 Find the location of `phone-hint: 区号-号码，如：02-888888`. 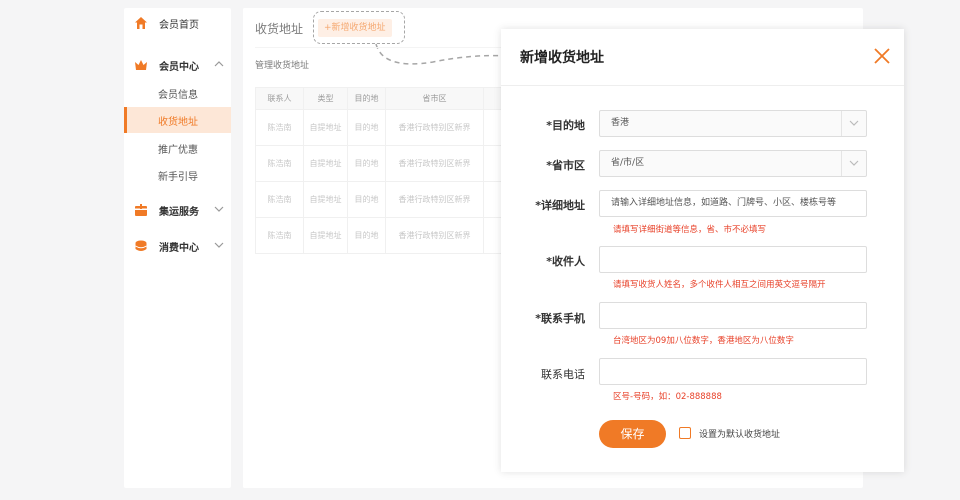

phone-hint: 区号-号码，如：02-888888 is located at coordinates (667, 397).